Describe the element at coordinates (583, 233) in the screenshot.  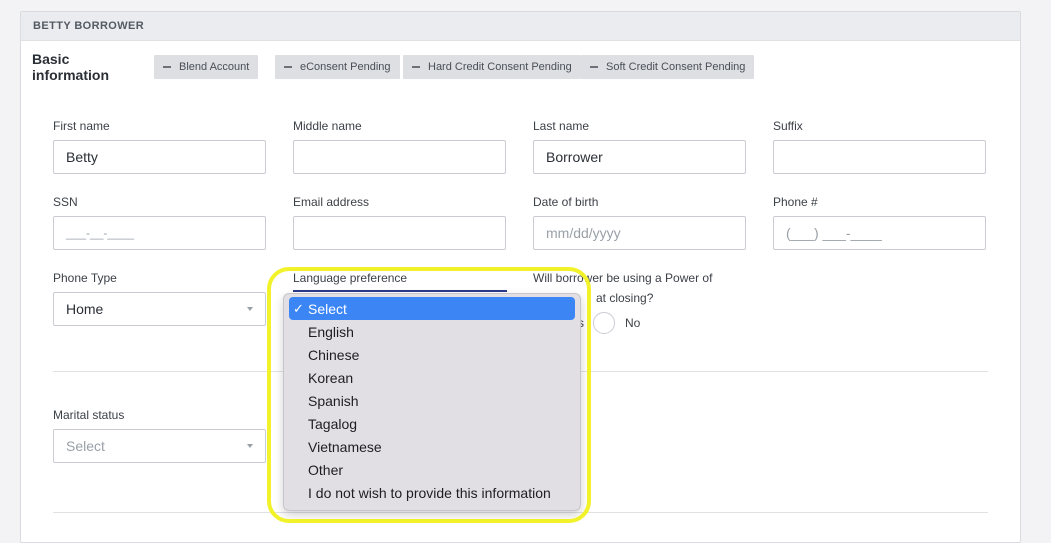
I see `dob-placeholder: mm/dd/yyyy` at that location.